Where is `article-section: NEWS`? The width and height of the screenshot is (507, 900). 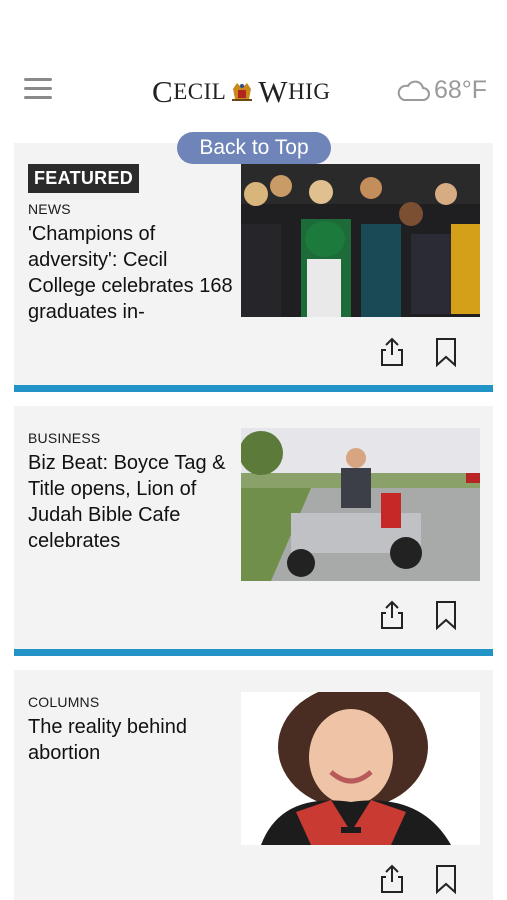
article-section: NEWS is located at coordinates (49, 209).